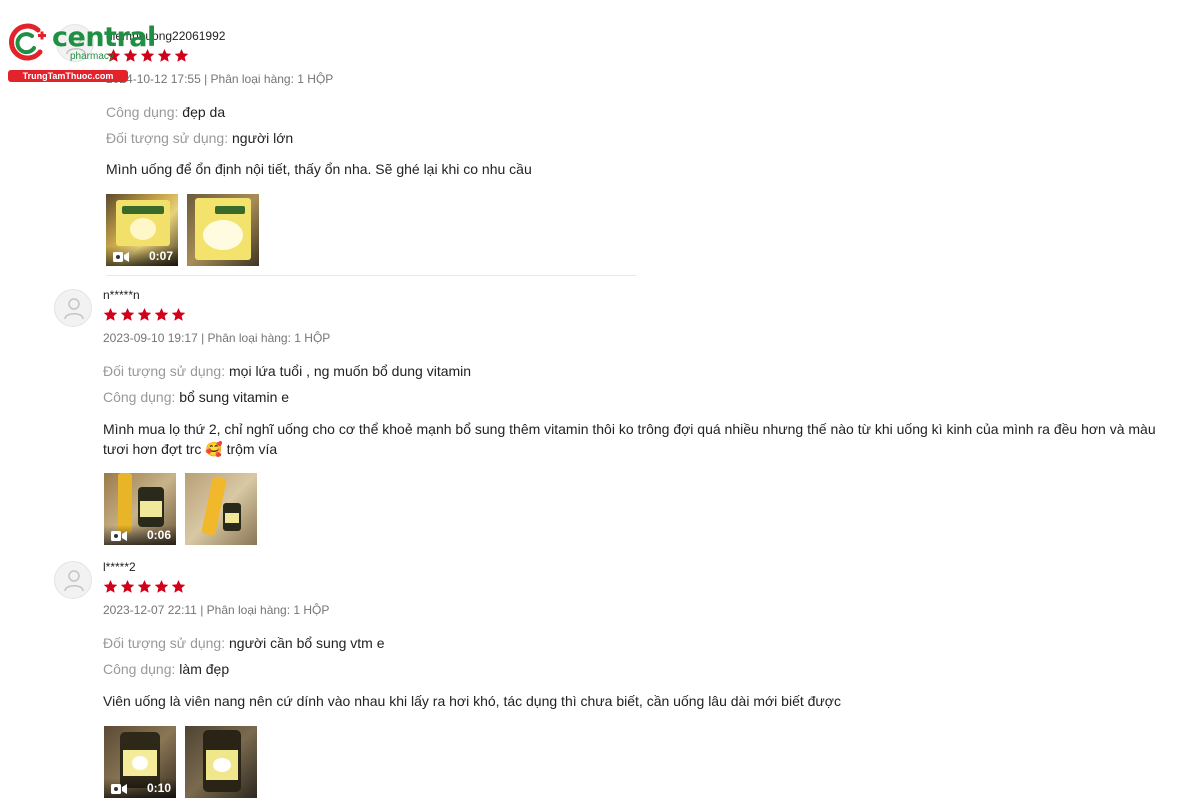 The height and width of the screenshot is (800, 1200). What do you see at coordinates (217, 338) in the screenshot?
I see `review-meta: 2023-09-10 19:17 | Phân loại hàng: 1 HỘP` at bounding box center [217, 338].